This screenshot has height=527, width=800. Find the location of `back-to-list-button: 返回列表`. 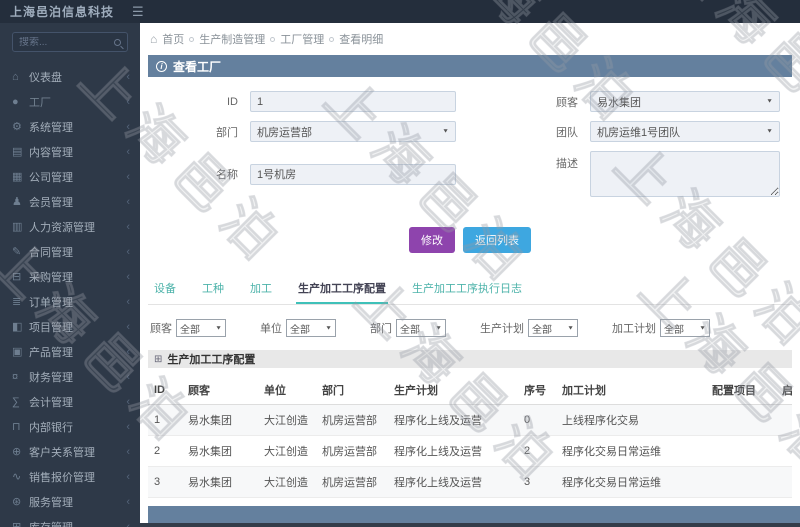

back-to-list-button: 返回列表 is located at coordinates (497, 240).